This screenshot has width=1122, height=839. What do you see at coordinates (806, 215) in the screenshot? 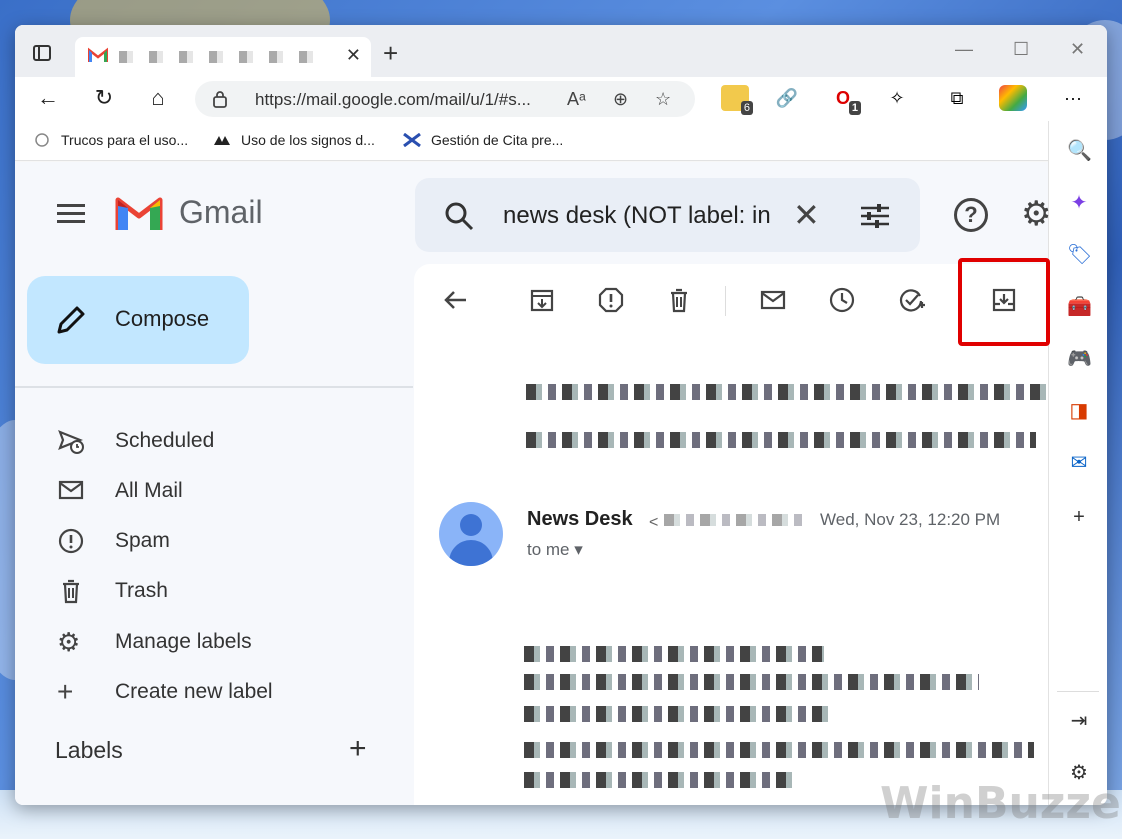
I see `clear-search-icon: ✕` at bounding box center [806, 215].